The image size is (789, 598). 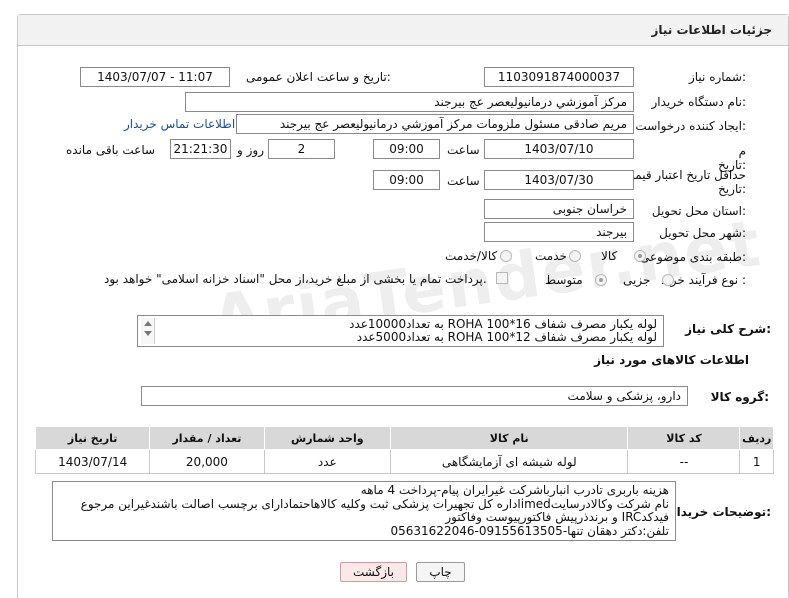 What do you see at coordinates (207, 461) in the screenshot?
I see `cell-qty: 20,000` at bounding box center [207, 461].